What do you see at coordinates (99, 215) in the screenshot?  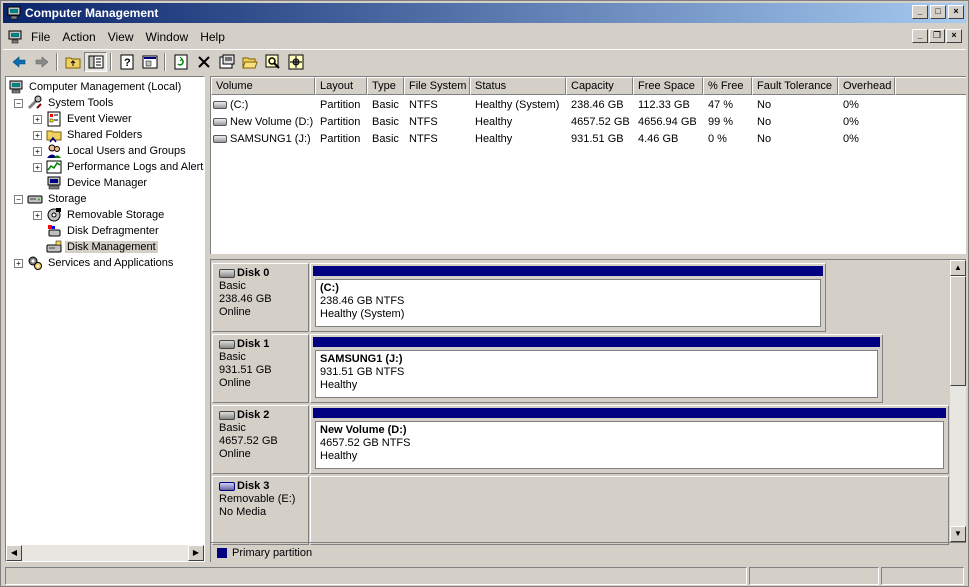 I see `tree-item-removable-storage: + Removable Storage` at bounding box center [99, 215].